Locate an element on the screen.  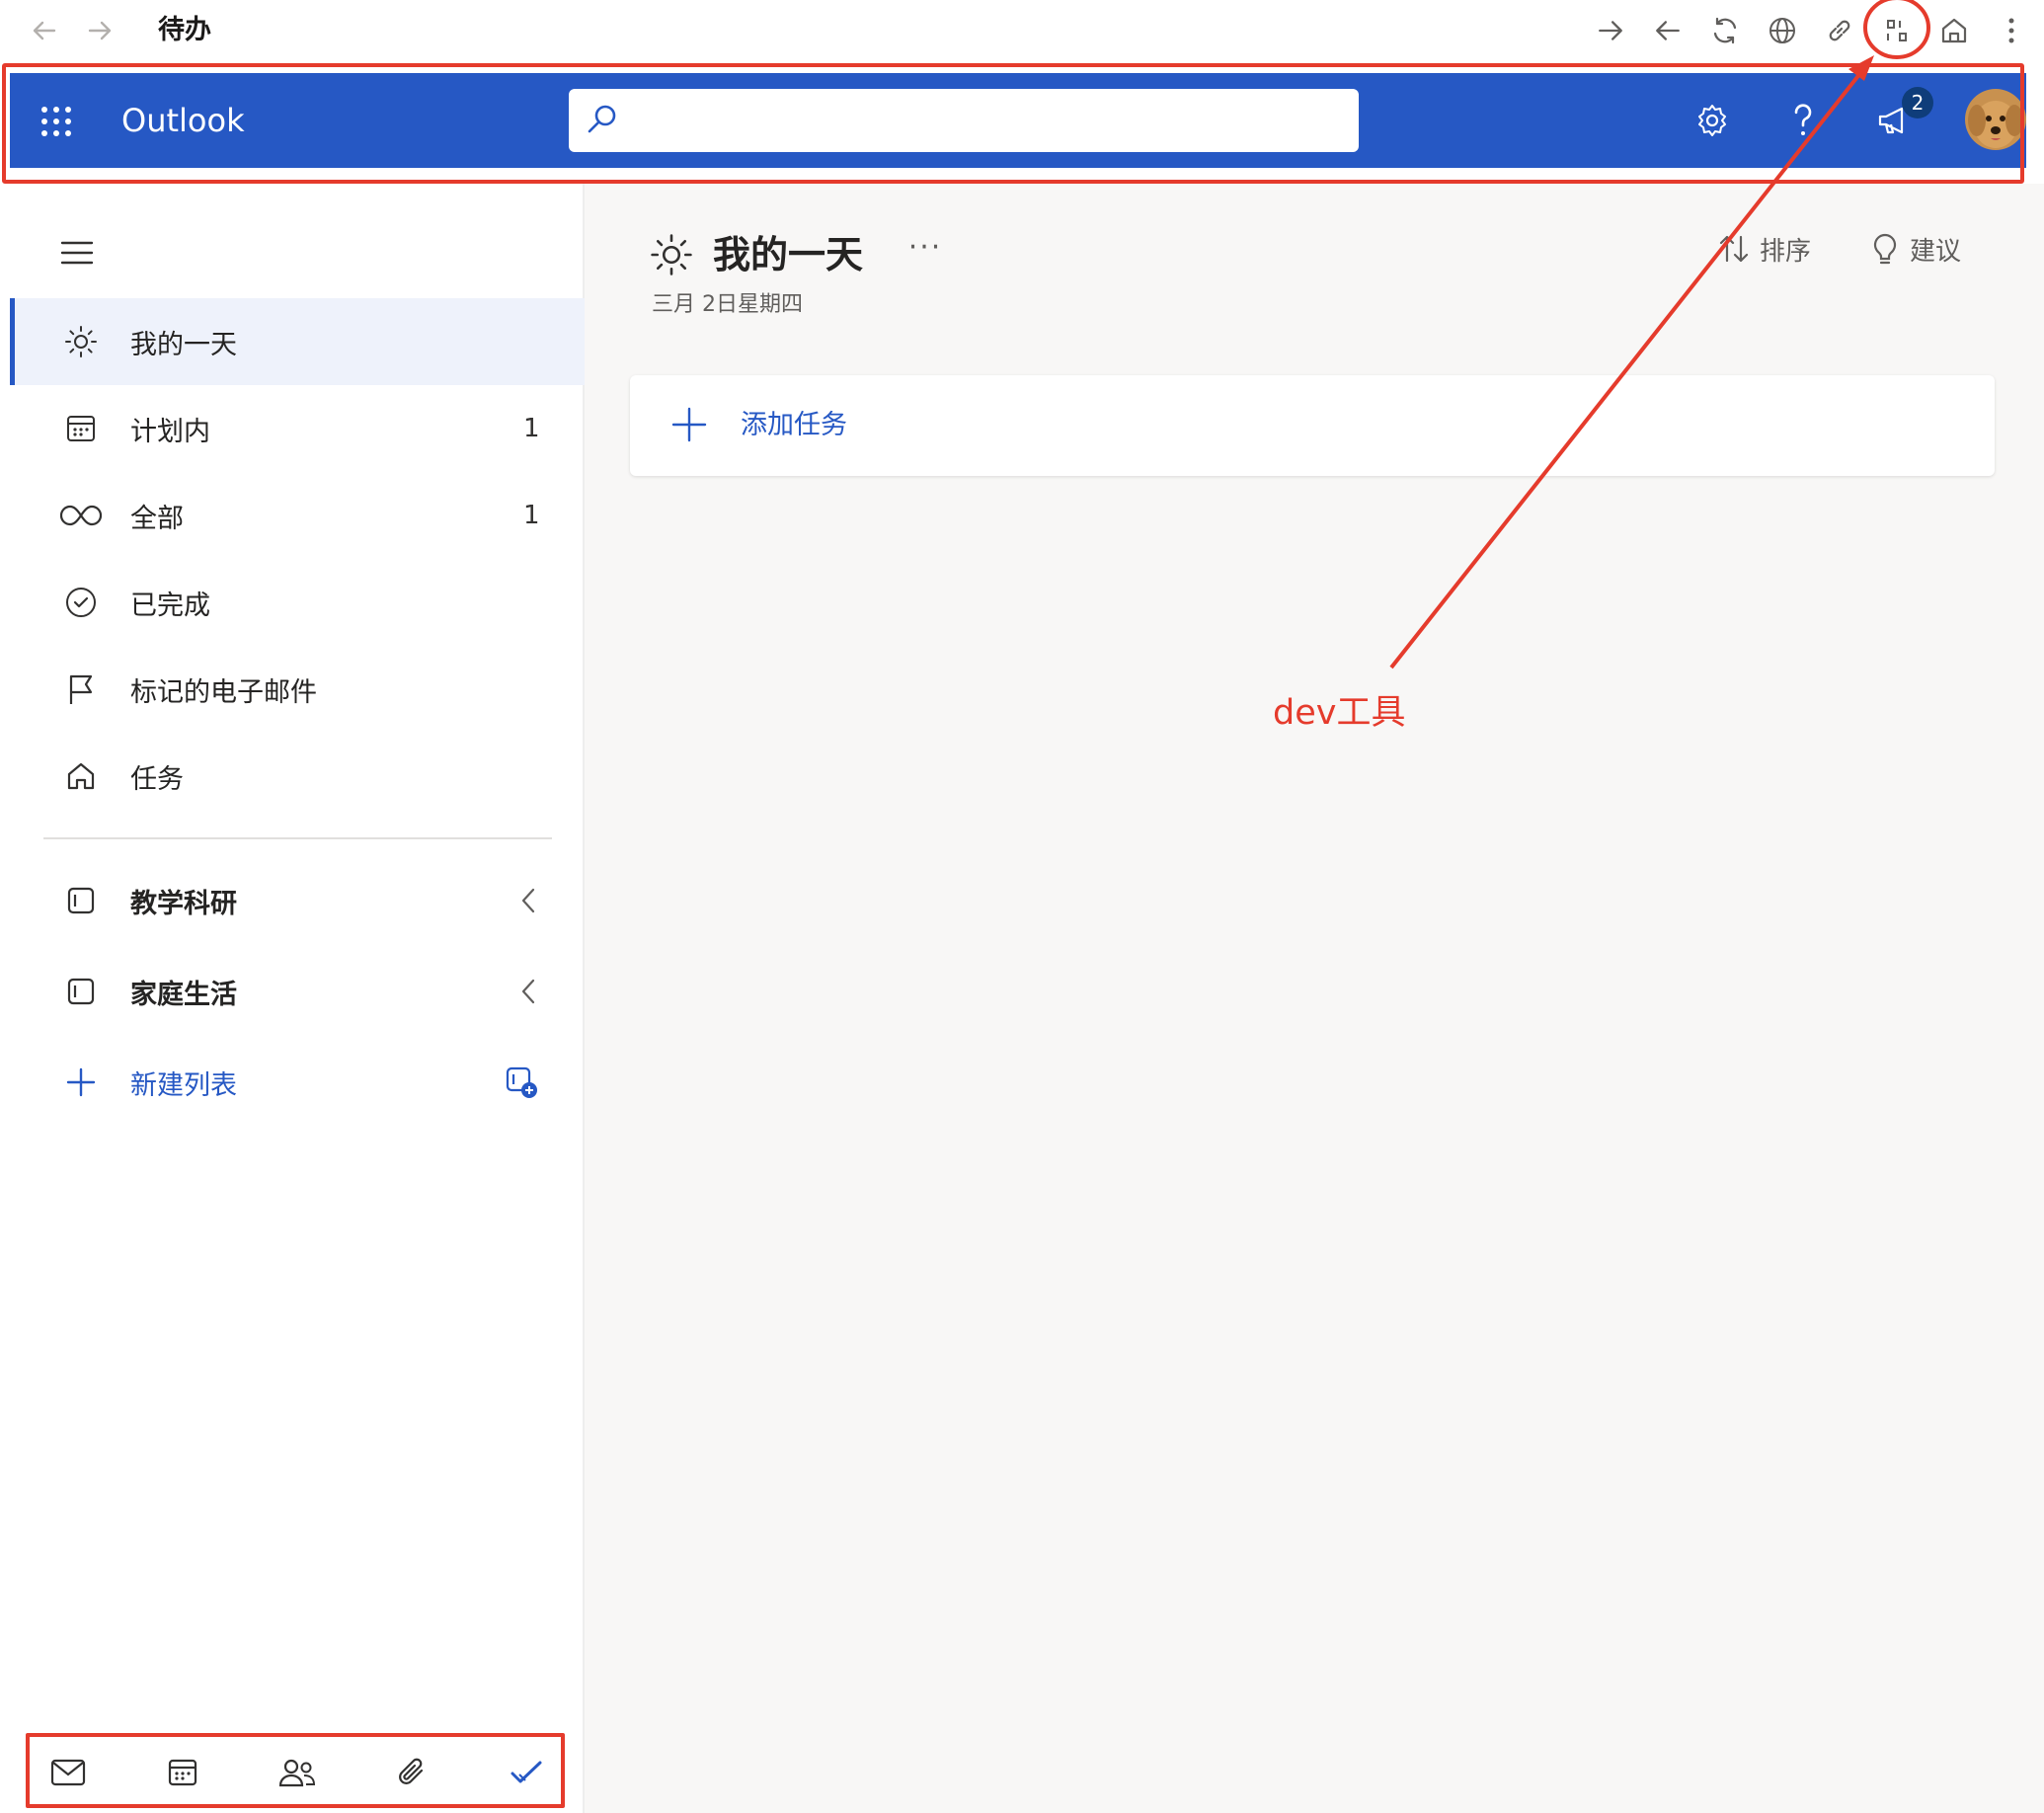
page-date: 三月 2日星期四 is located at coordinates (728, 304).